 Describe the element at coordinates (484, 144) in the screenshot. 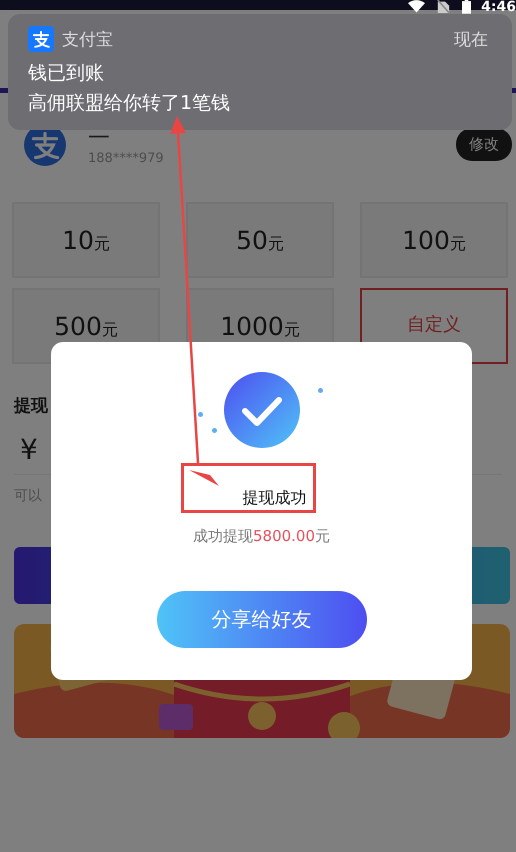

I see `edit-button: 修改` at that location.